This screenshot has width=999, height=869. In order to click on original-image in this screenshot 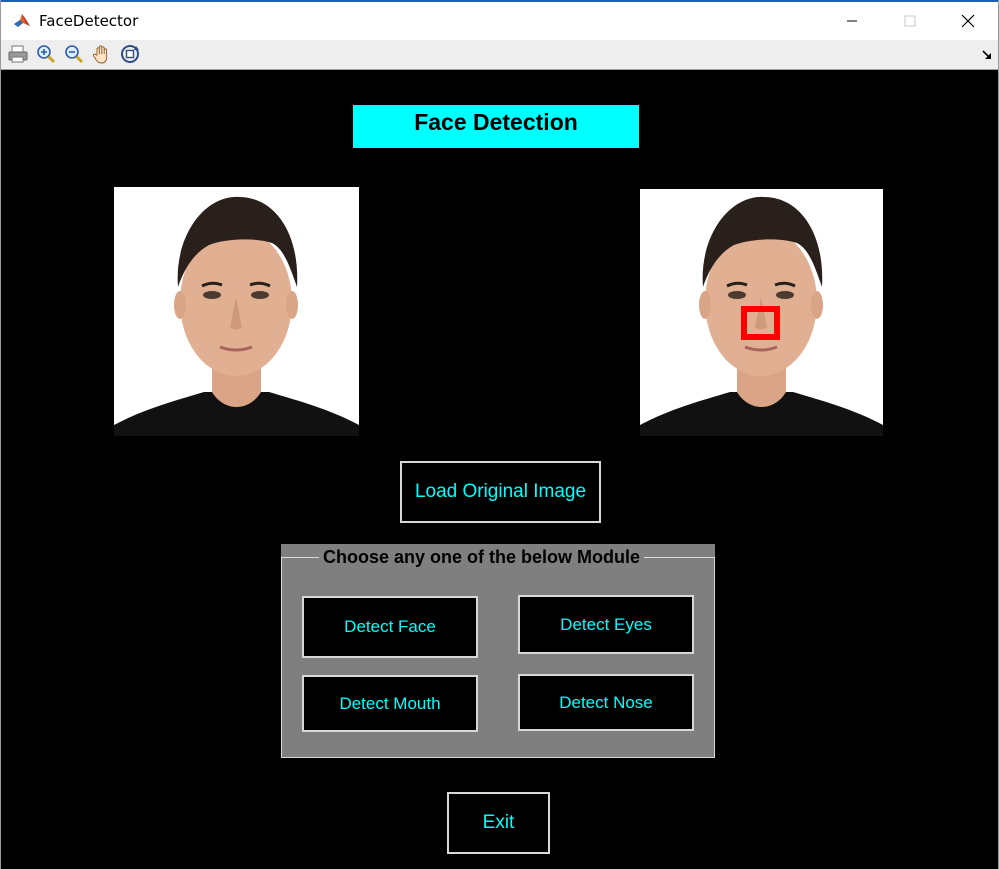, I will do `click(236, 311)`.